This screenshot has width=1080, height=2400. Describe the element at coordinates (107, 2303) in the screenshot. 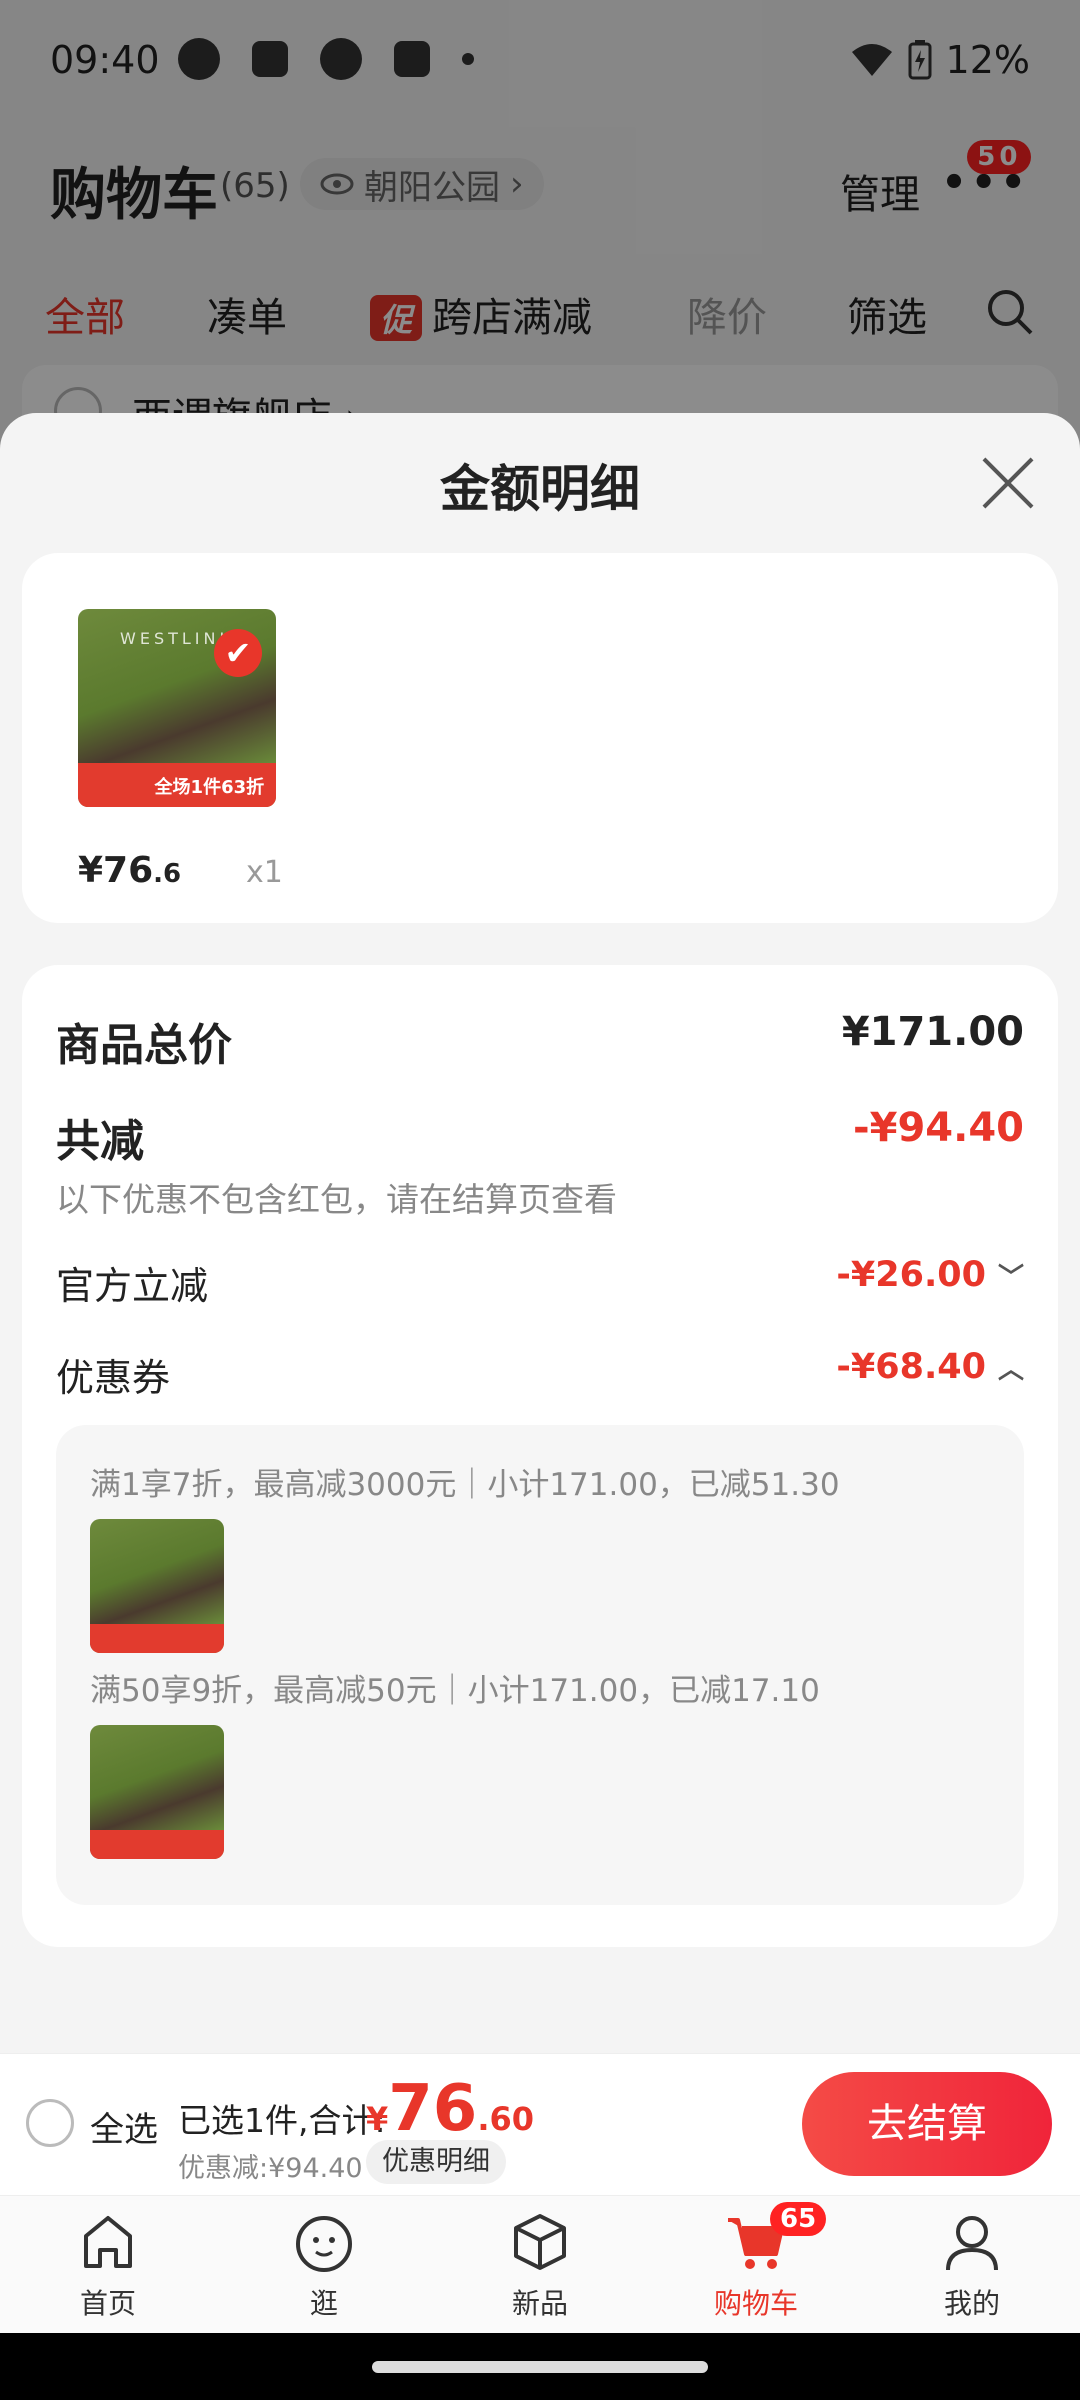

I see `nav-home-label: 首页` at that location.